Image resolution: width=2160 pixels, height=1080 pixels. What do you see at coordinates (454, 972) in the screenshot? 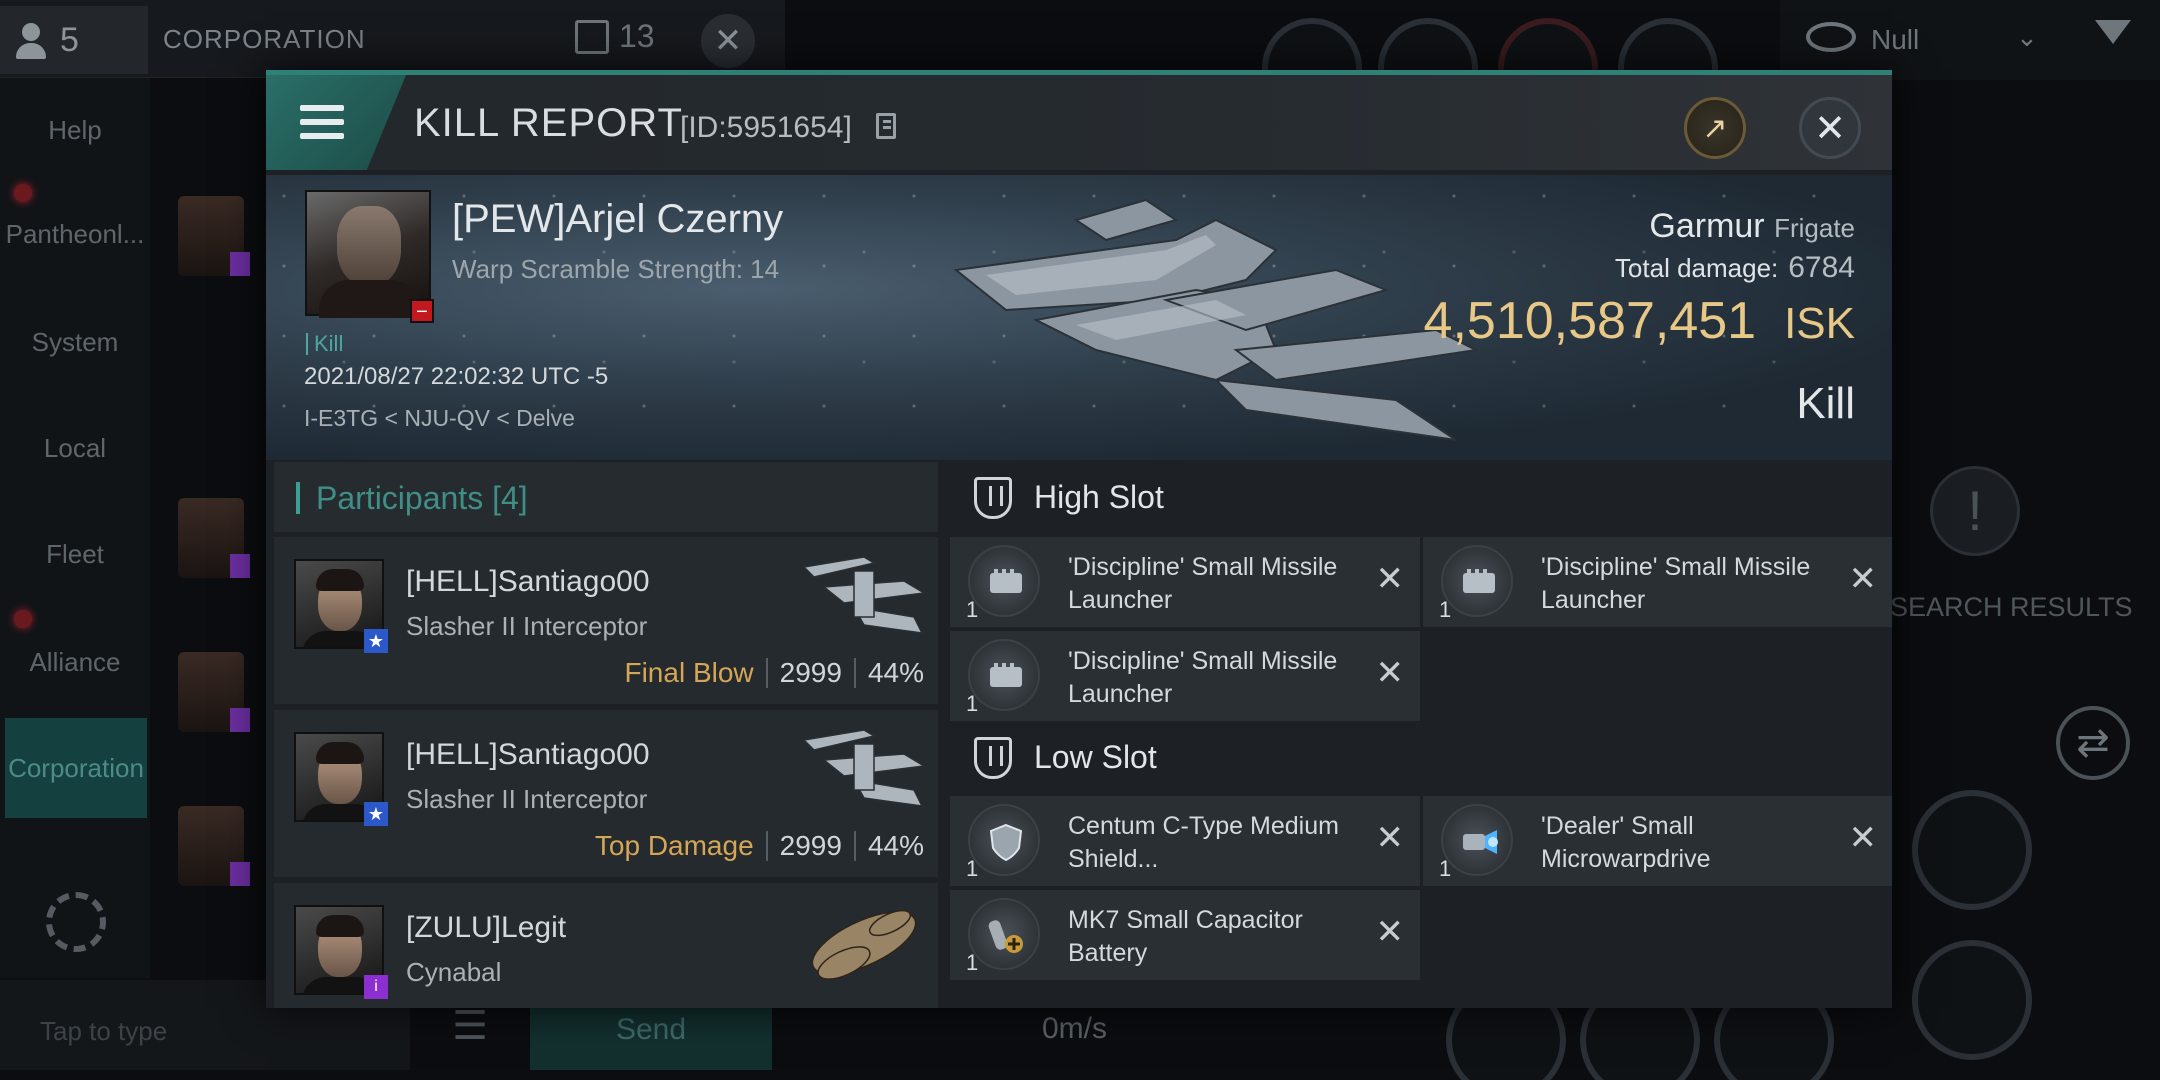
I see `participant-ship: Cynabal` at bounding box center [454, 972].